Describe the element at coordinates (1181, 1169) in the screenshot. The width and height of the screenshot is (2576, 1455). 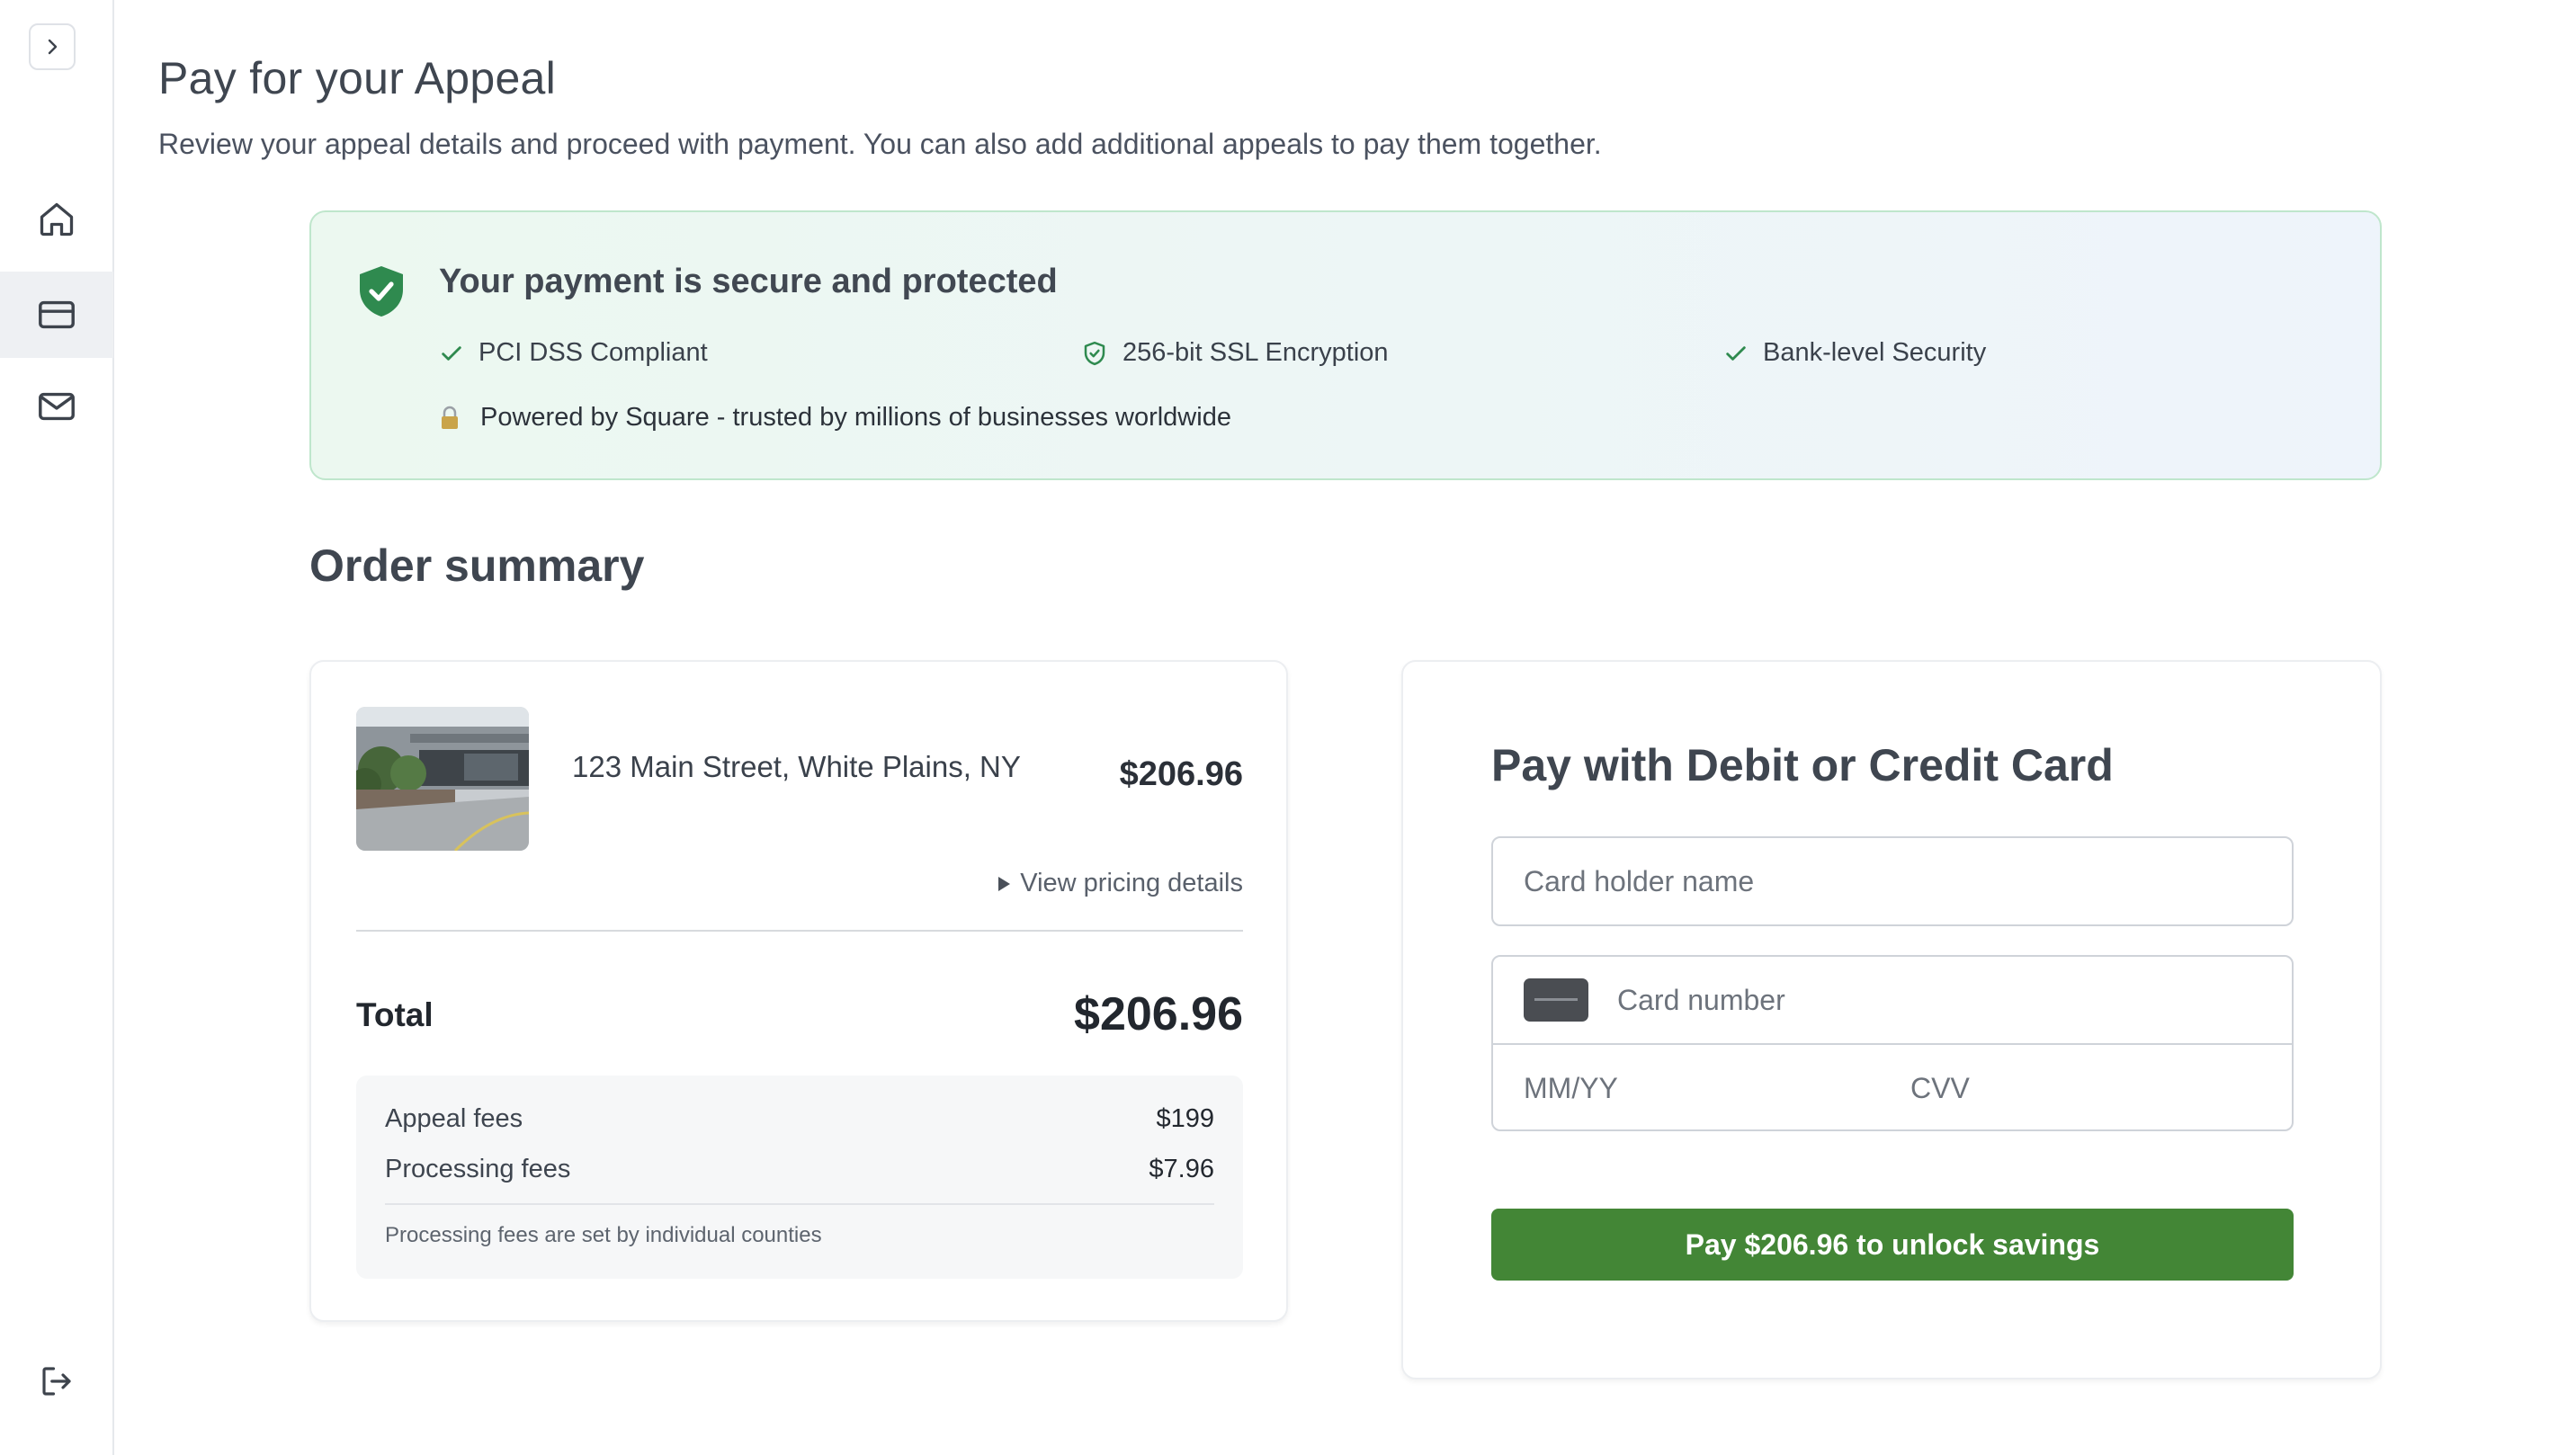
I see `fee-value: $7.96` at that location.